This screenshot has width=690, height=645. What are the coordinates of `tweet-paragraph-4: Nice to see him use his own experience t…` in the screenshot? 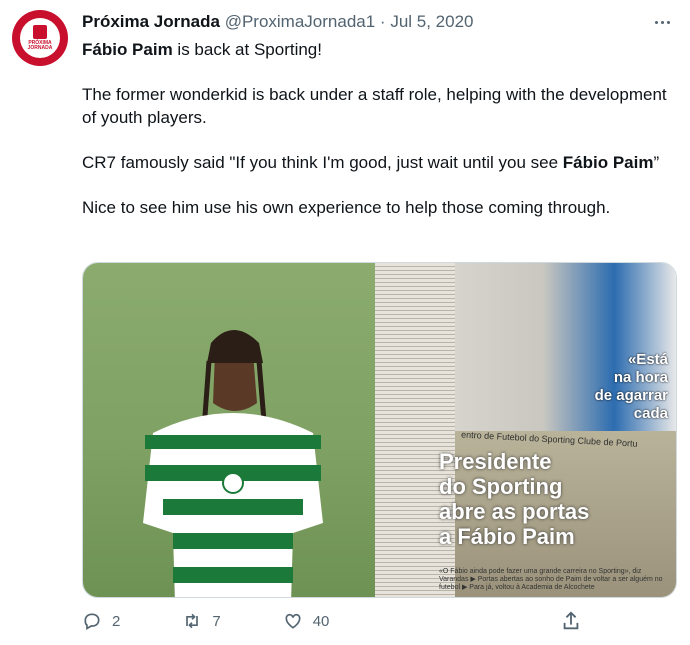 It's located at (346, 207).